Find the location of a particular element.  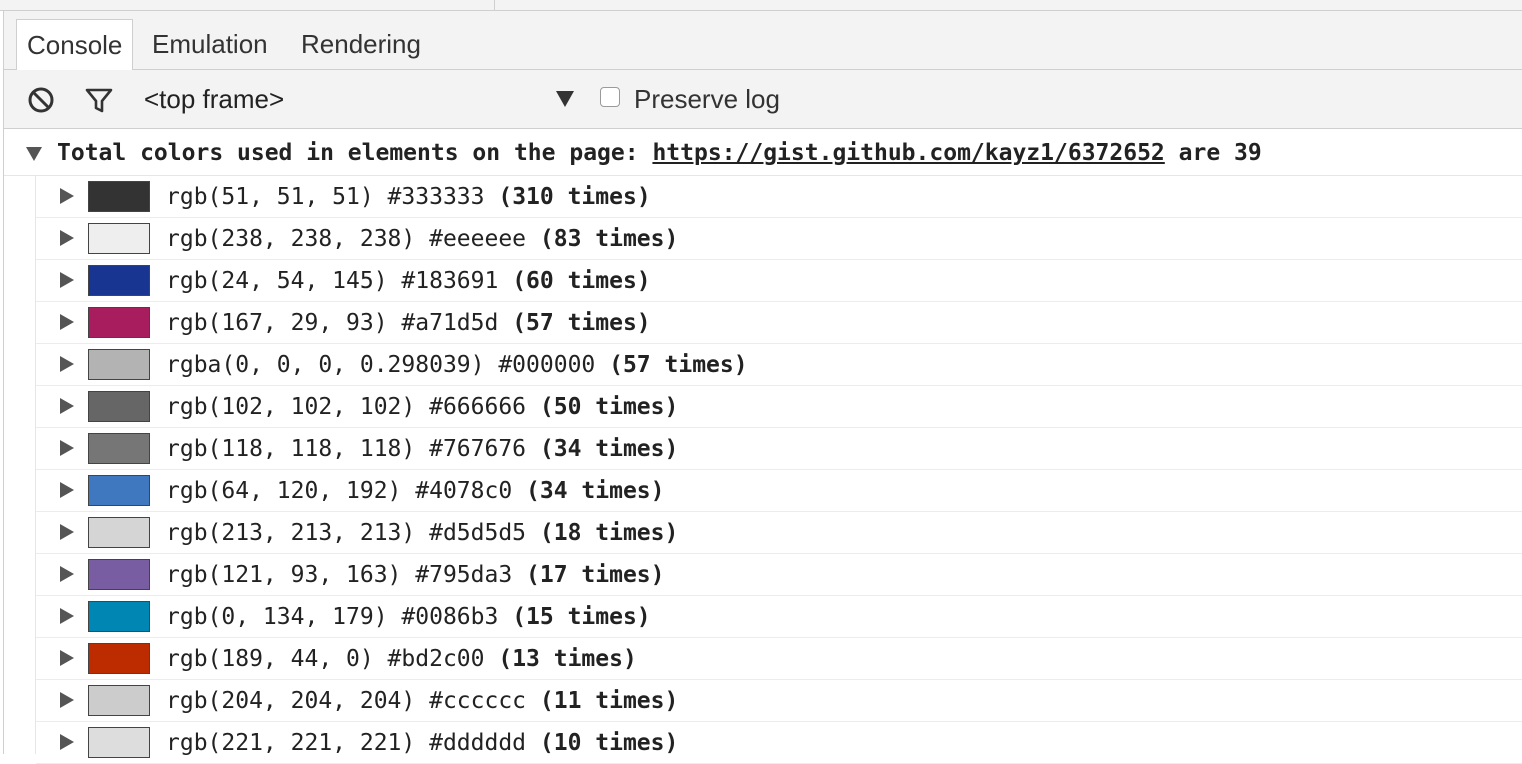

color-text: rgb(51, 51, 51) #333333 (310 times) is located at coordinates (408, 197).